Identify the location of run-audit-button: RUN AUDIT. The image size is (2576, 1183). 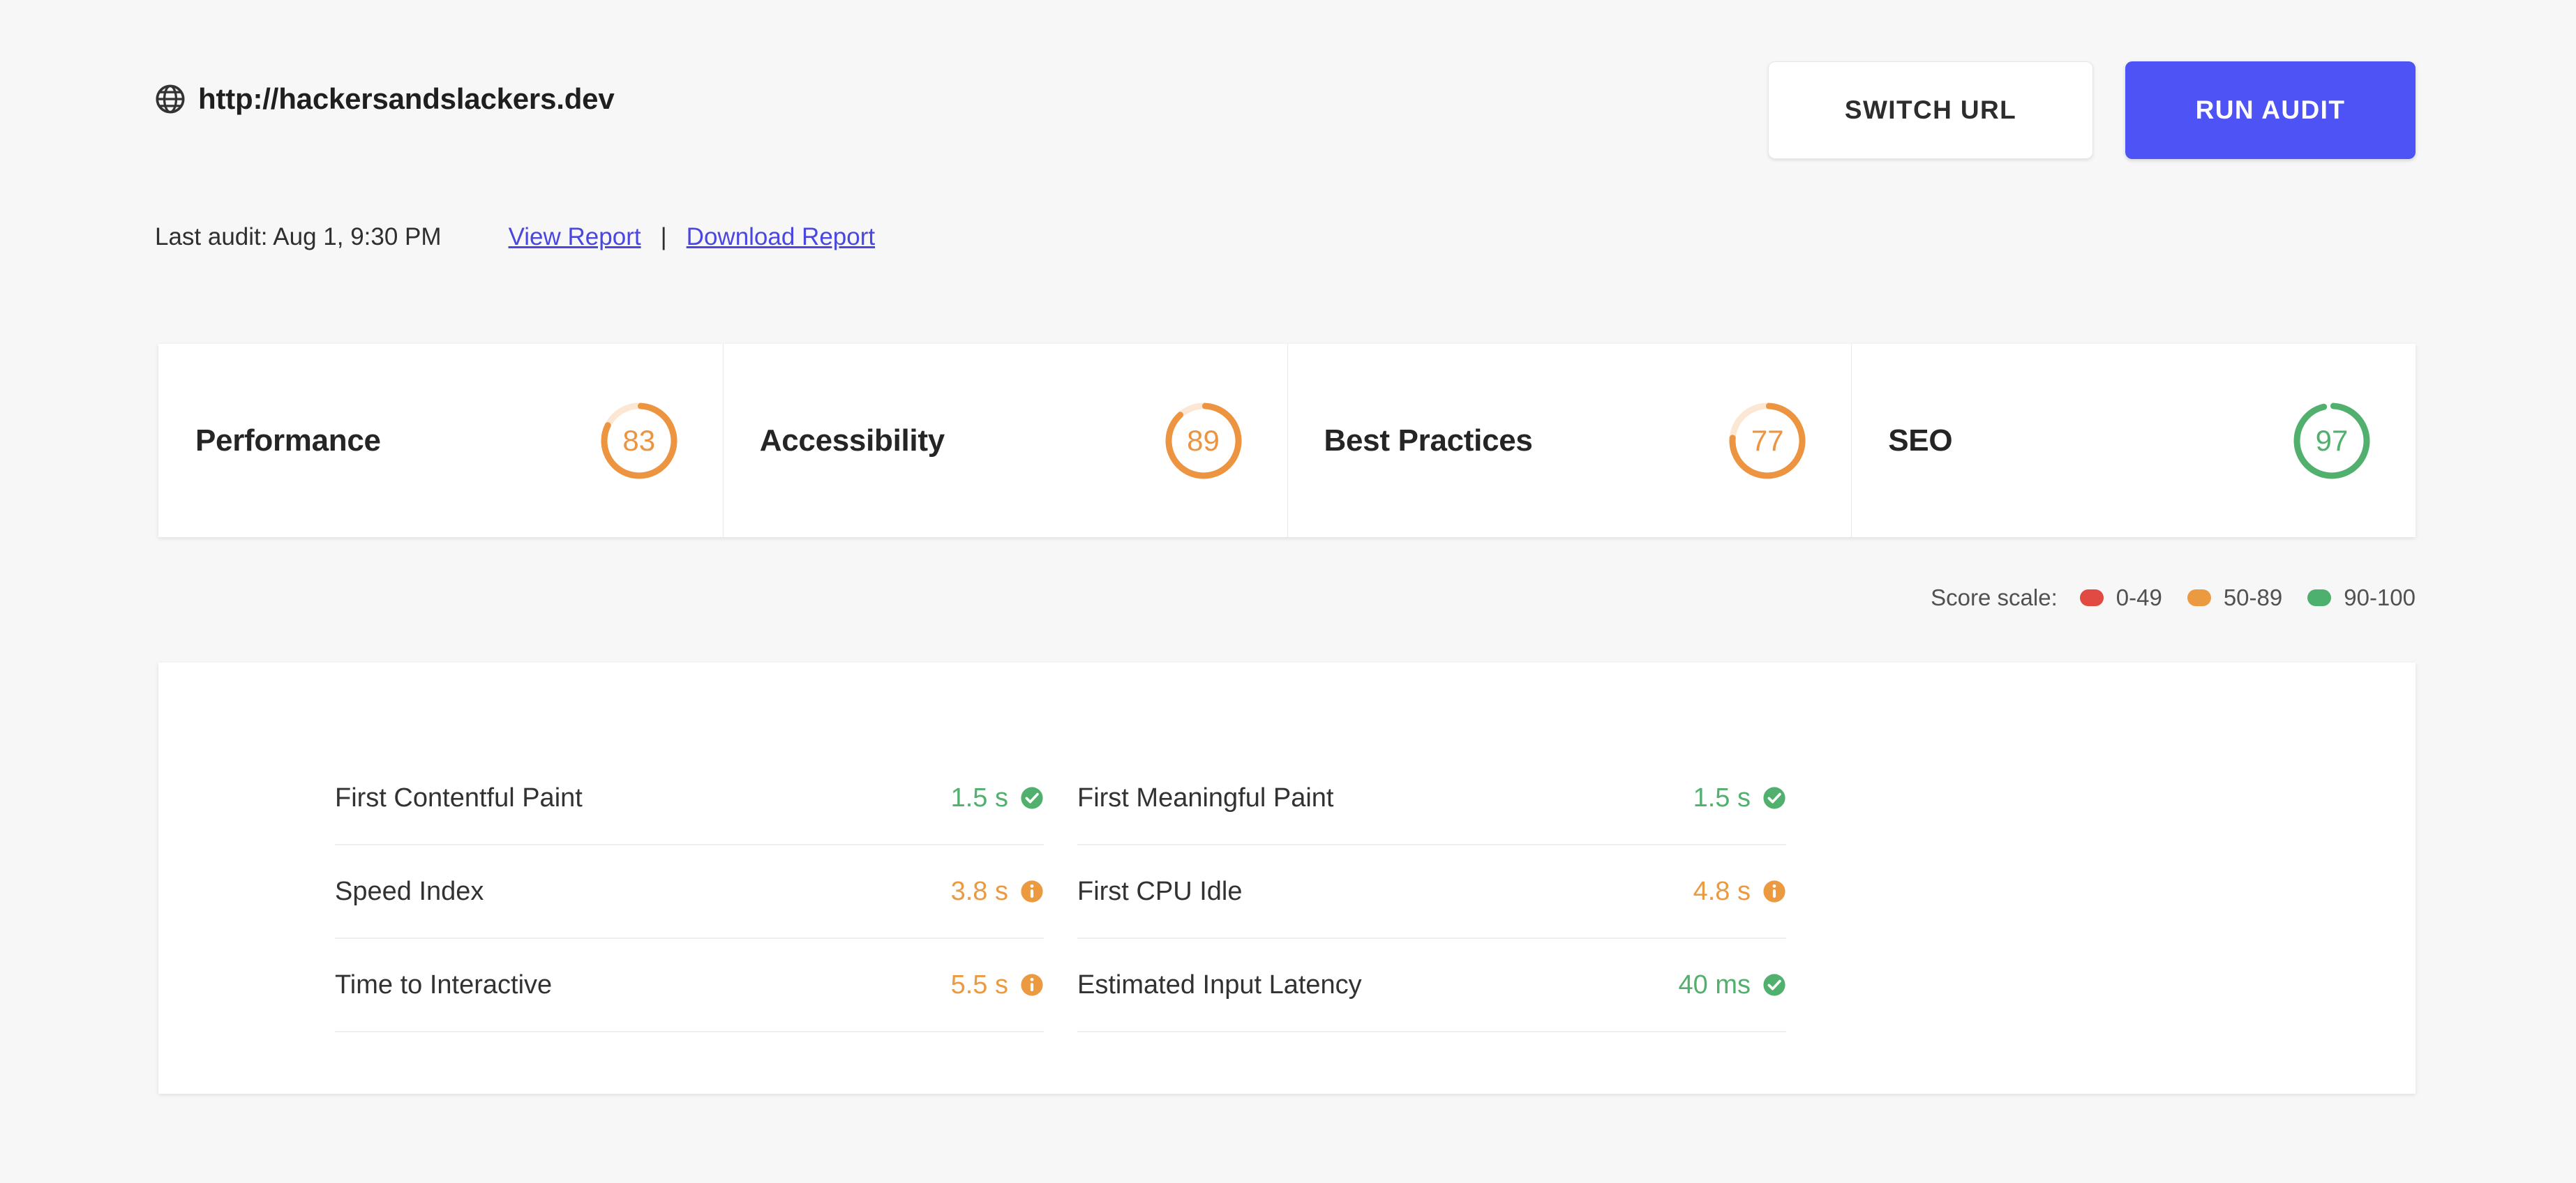
(2270, 110).